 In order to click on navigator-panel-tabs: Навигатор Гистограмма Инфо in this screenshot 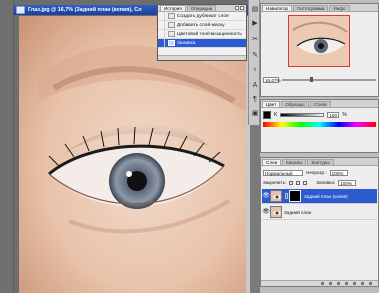, I will do `click(319, 8)`.